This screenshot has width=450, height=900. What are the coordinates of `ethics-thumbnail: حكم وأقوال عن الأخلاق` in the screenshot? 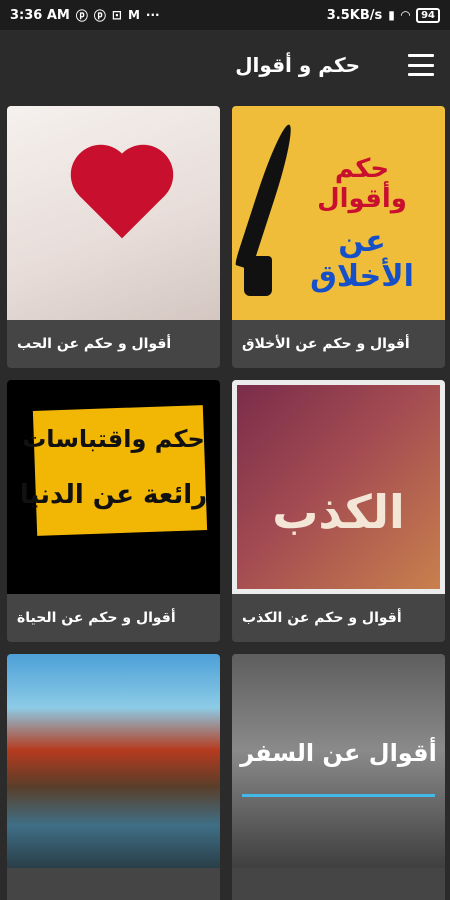 It's located at (338, 213).